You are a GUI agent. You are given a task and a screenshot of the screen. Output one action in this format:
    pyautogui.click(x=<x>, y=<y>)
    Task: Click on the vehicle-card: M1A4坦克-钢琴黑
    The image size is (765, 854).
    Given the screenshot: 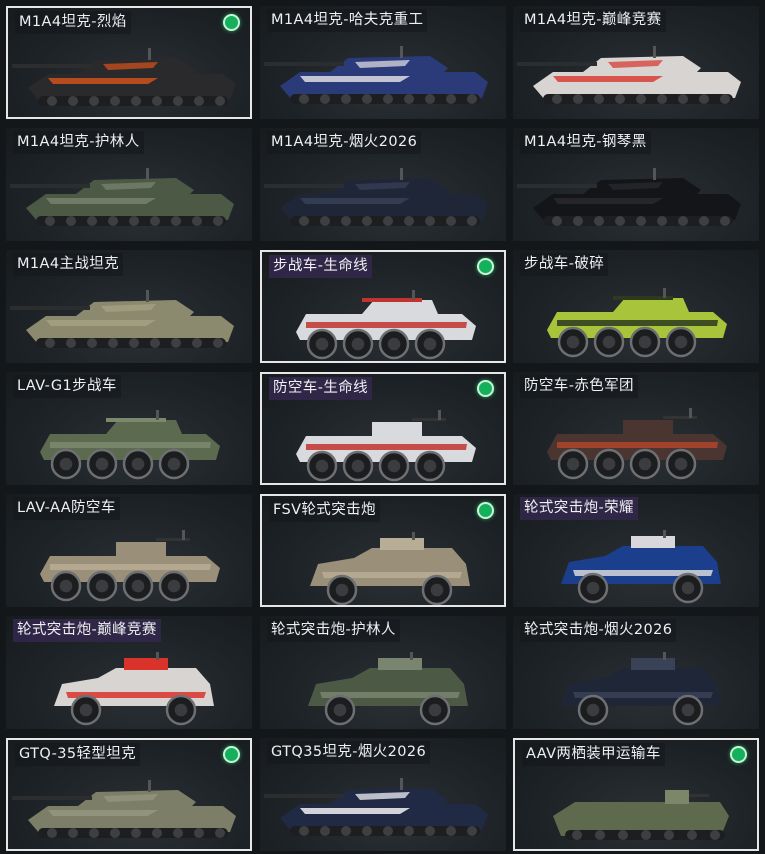 What is the action you would take?
    pyautogui.click(x=636, y=184)
    